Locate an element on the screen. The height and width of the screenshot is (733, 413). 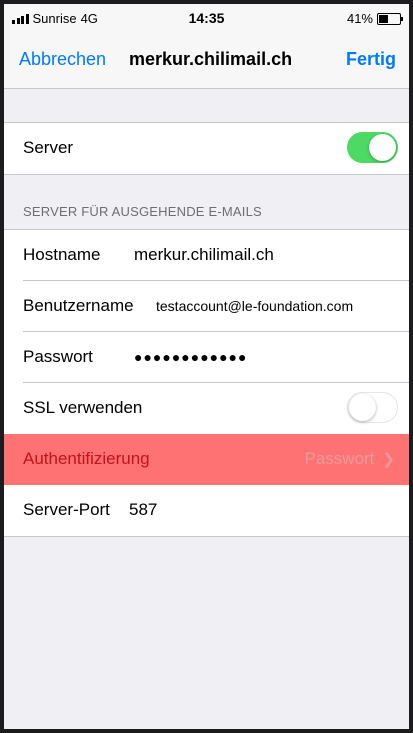
password-row: Passwort ●●●●●●●●●●●● is located at coordinates (206, 357).